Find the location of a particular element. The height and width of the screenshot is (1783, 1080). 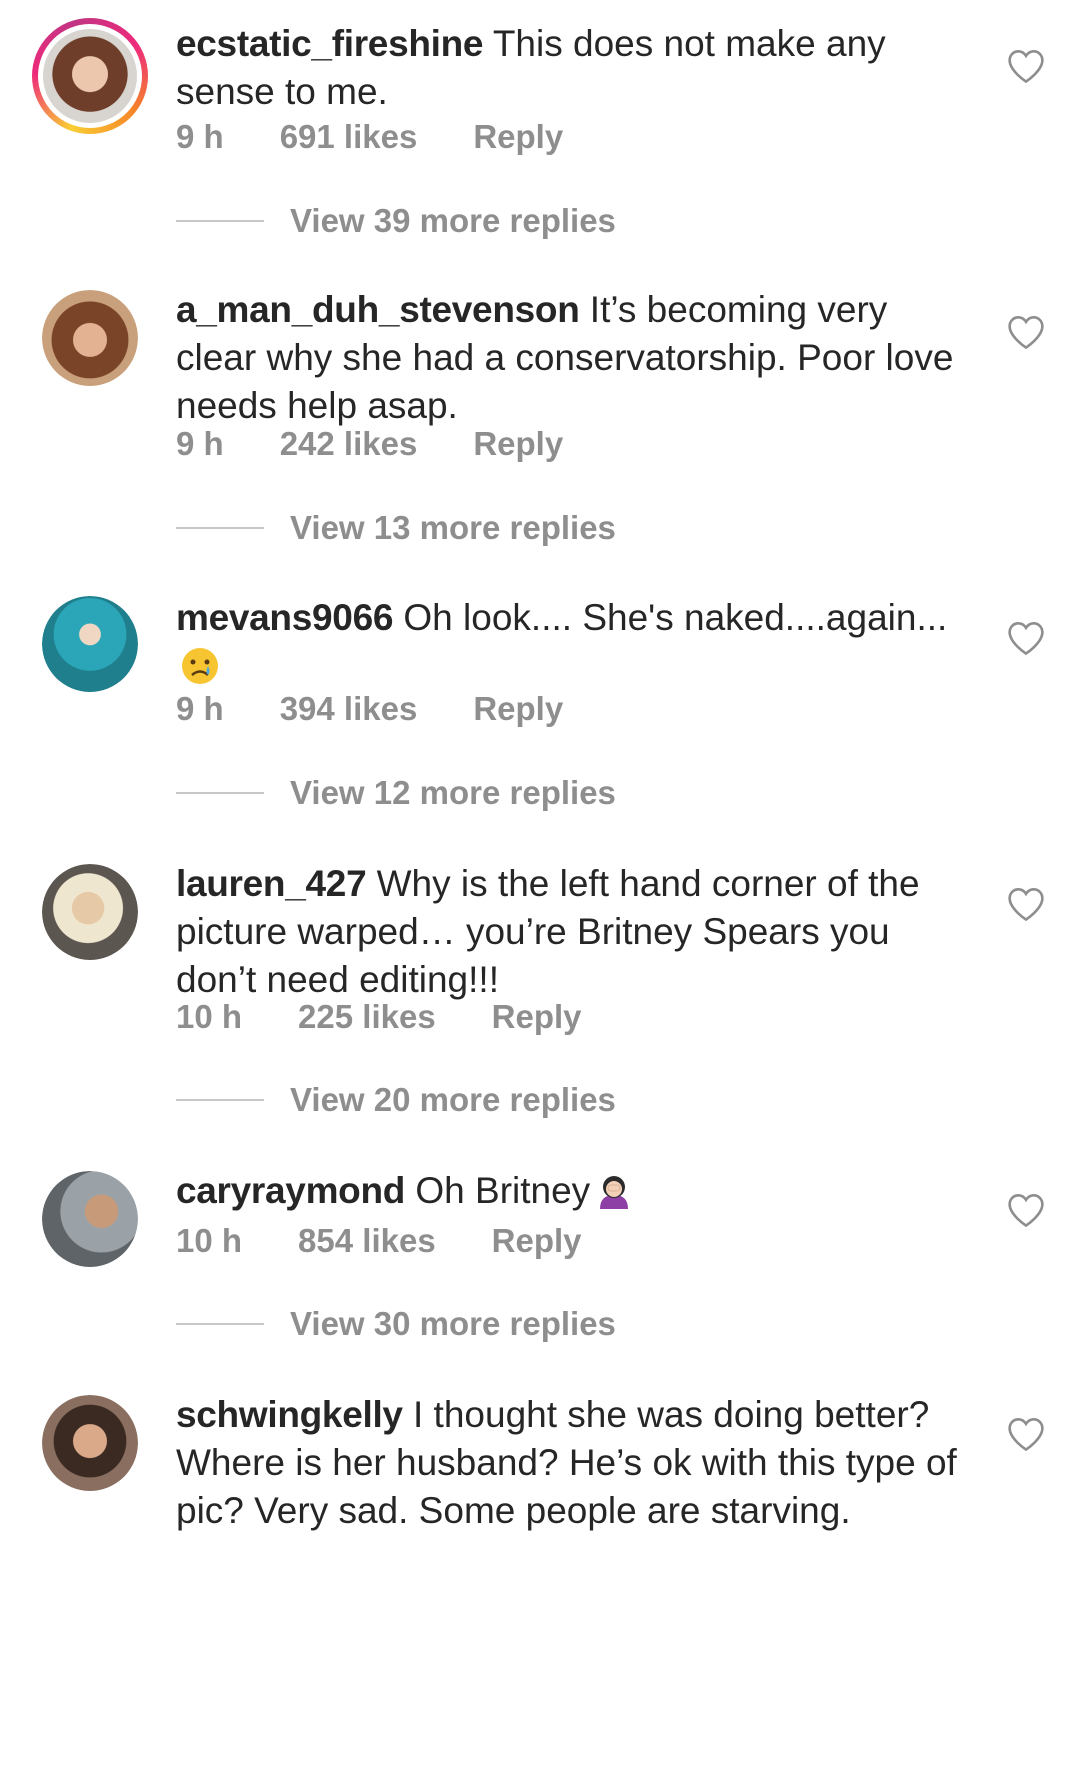

comment-meta: 9 h 691 likes Reply is located at coordinates (369, 137).